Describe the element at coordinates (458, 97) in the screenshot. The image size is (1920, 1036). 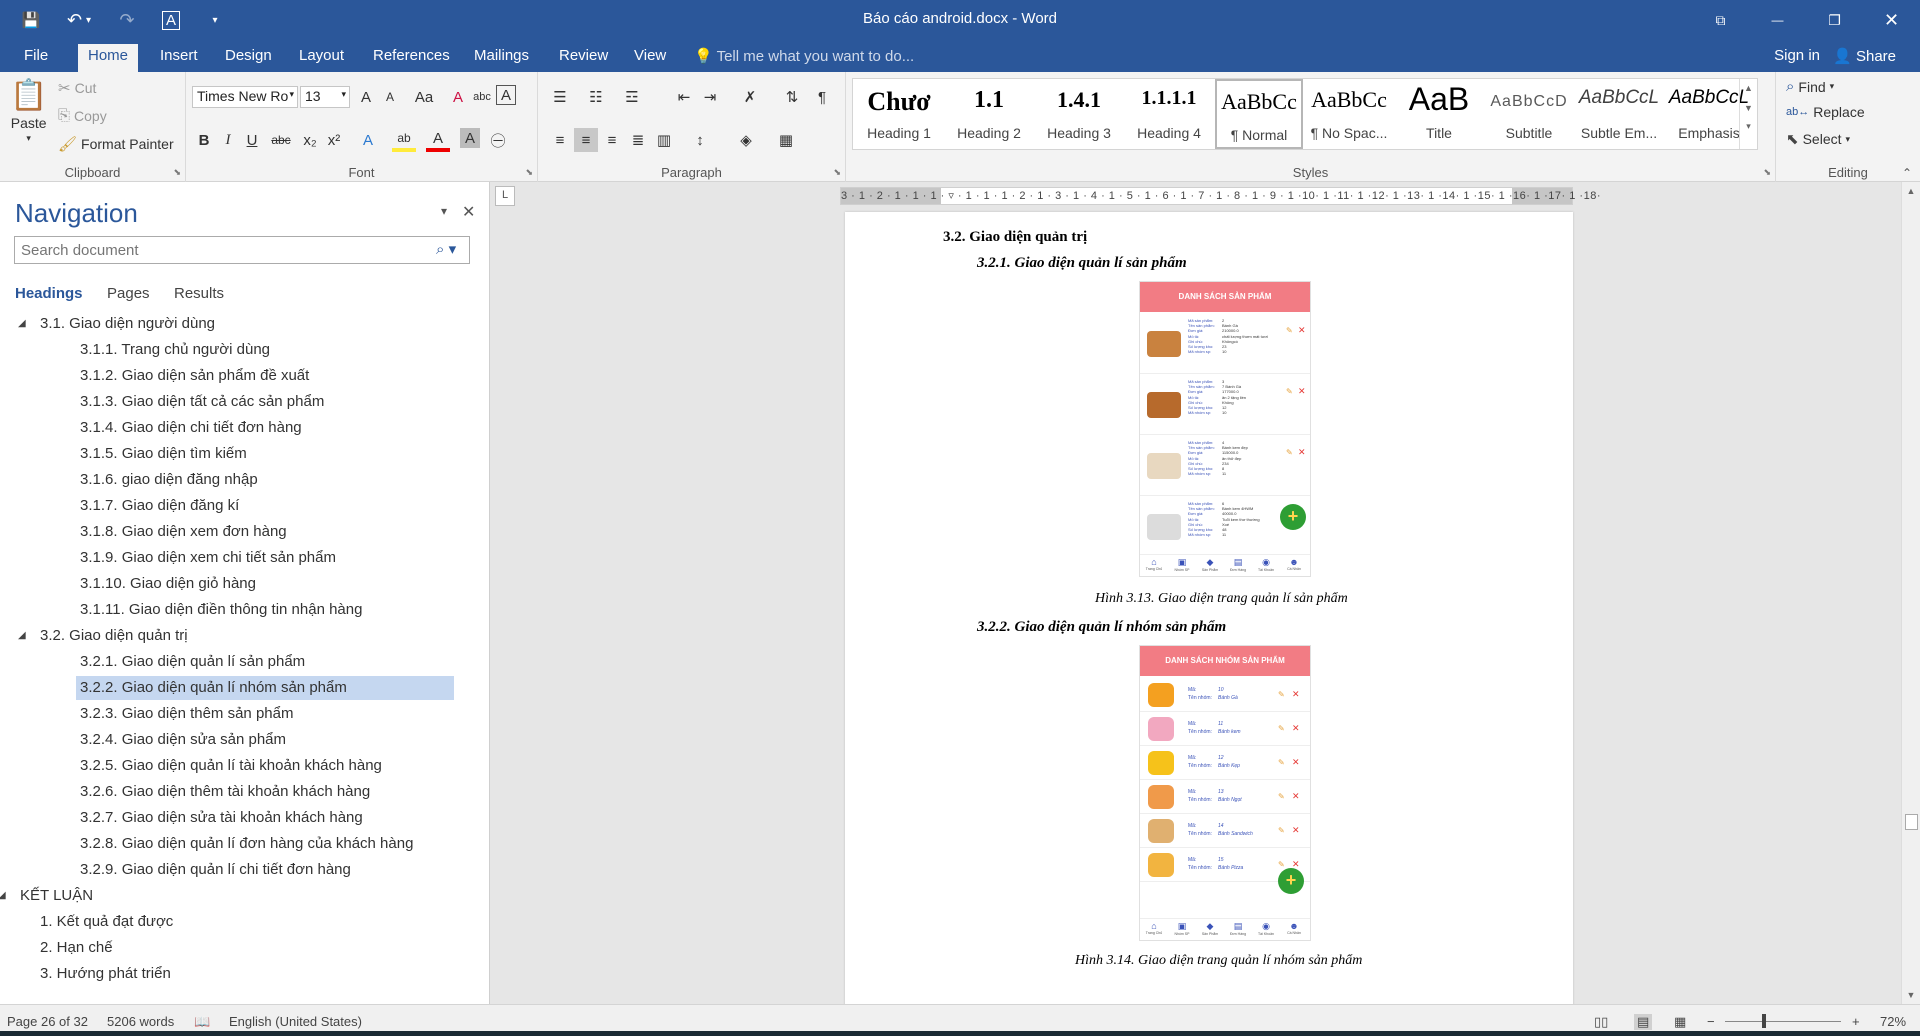
I see `clear-formatting-icon: A` at that location.